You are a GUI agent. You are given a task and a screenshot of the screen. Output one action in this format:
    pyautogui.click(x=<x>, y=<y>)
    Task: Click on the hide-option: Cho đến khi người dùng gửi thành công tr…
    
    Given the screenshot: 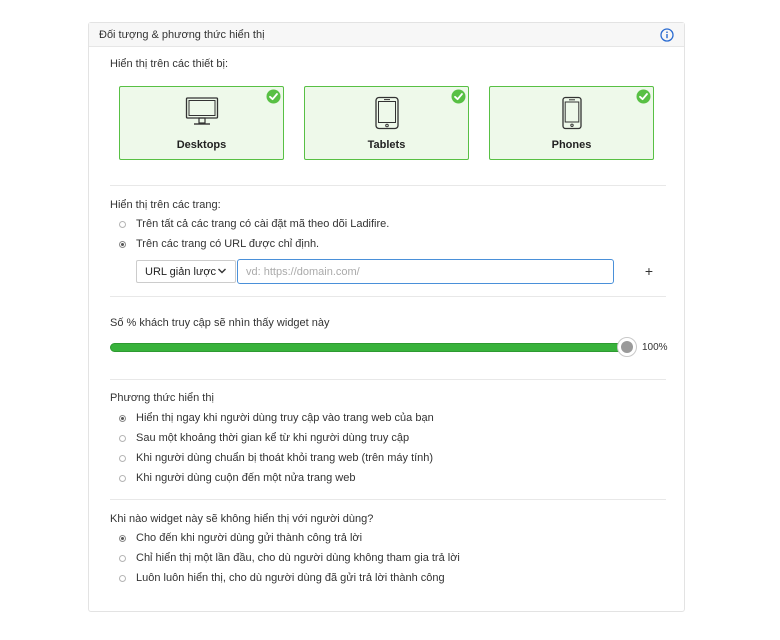 What is the action you would take?
    pyautogui.click(x=240, y=538)
    